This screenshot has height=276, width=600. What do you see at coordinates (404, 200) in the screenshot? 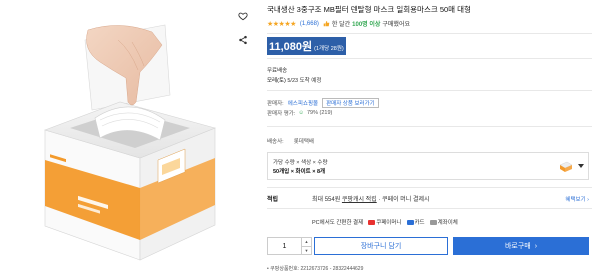
I see `points-condition: · 쿠페이 머니 결제시` at bounding box center [404, 200].